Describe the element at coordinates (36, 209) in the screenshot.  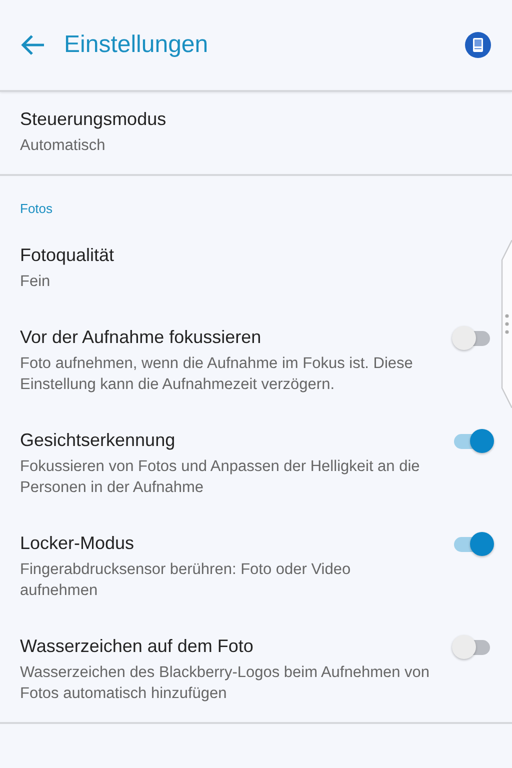
I see `section-header: Fotos` at that location.